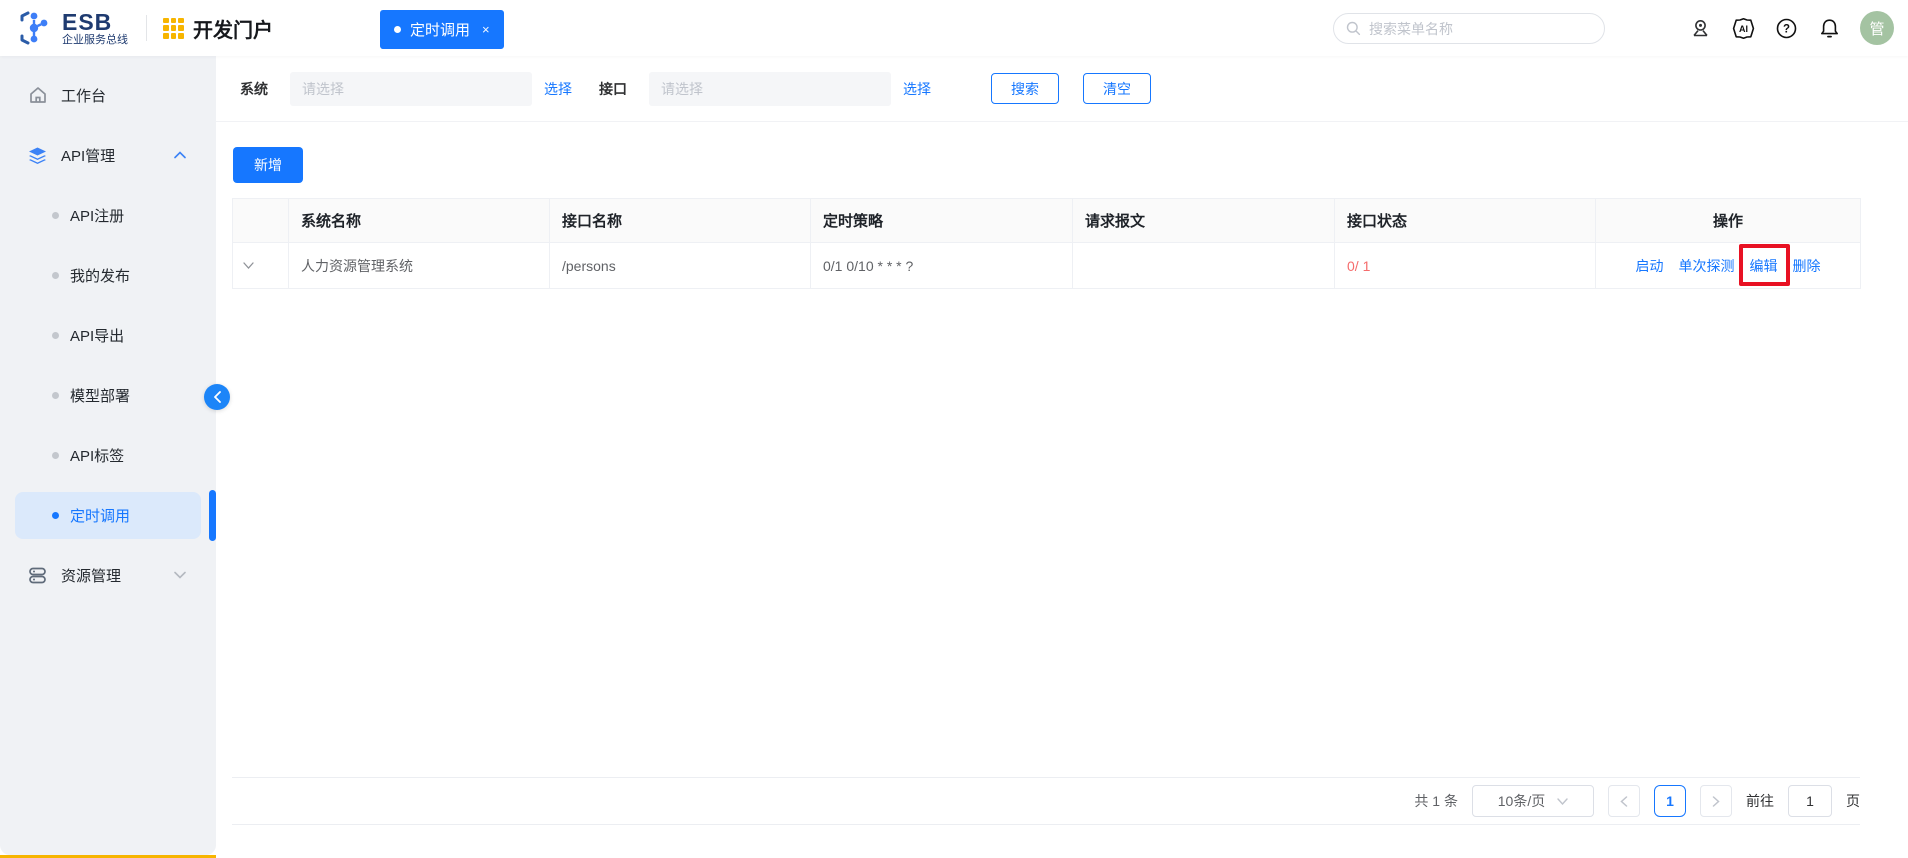 Image resolution: width=1908 pixels, height=858 pixels. I want to click on sidebar-item-label: 模型部署, so click(100, 396).